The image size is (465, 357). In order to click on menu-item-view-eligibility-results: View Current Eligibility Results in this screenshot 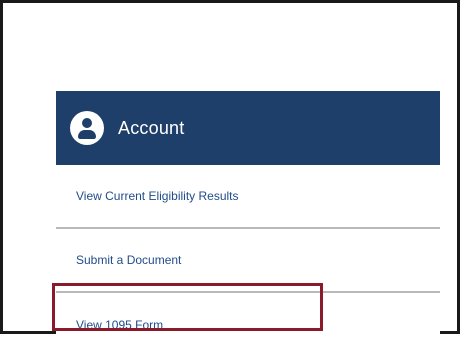, I will do `click(248, 197)`.